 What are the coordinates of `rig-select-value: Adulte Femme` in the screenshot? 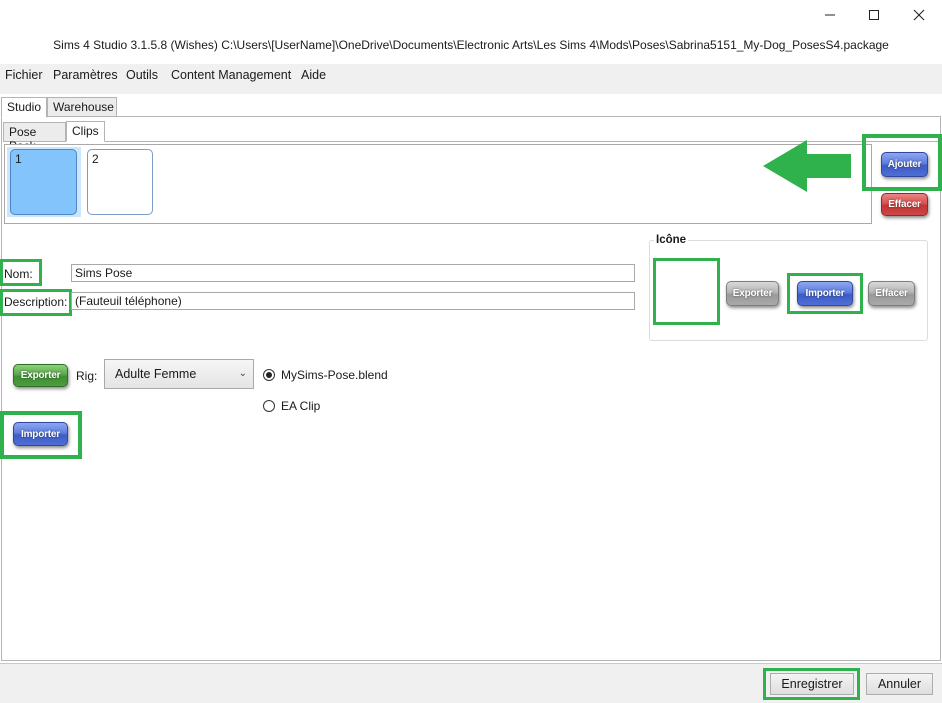 It's located at (156, 374).